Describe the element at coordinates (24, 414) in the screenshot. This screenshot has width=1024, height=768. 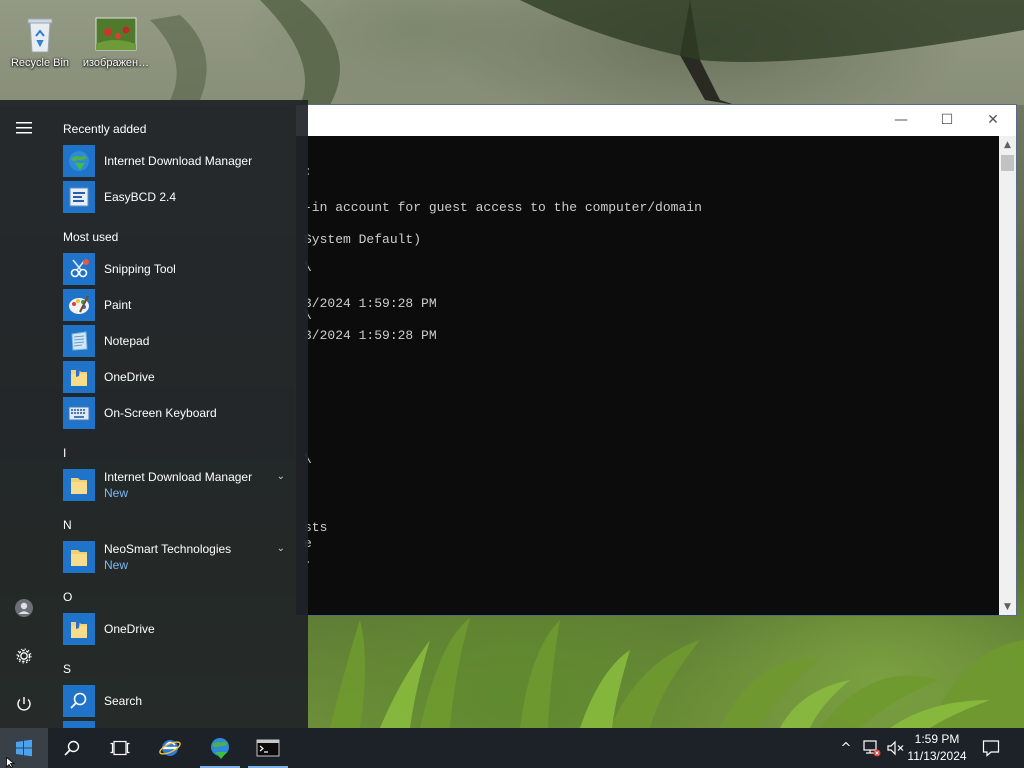
I see `start-rail` at that location.